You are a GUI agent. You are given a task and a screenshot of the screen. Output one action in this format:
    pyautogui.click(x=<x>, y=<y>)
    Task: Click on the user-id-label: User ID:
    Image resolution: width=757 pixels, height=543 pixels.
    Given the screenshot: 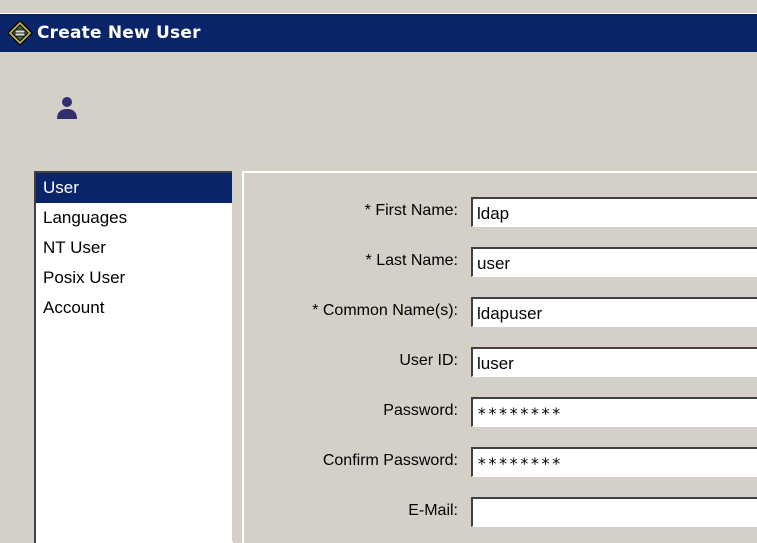 What is the action you would take?
    pyautogui.click(x=428, y=360)
    